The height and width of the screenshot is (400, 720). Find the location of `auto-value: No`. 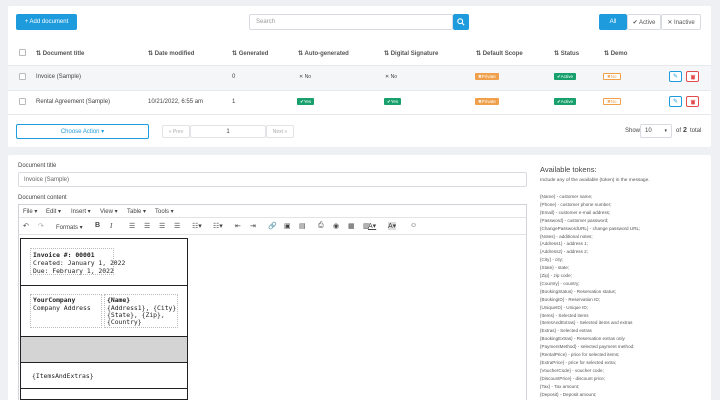

auto-value: No is located at coordinates (307, 77).